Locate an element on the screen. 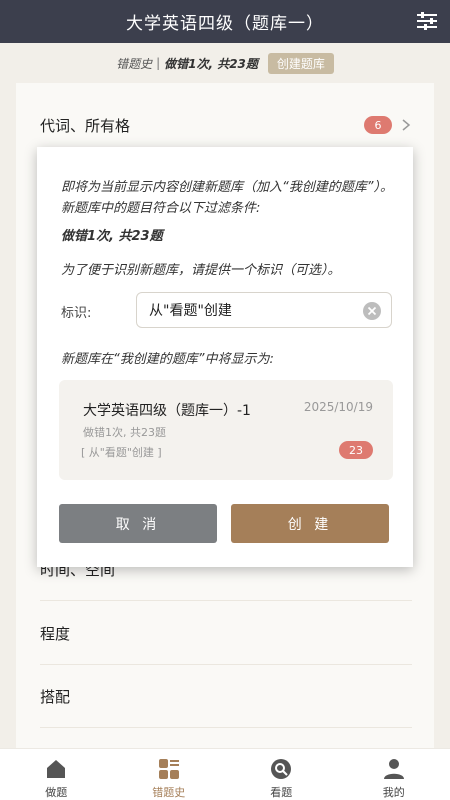  search-bubble-icon is located at coordinates (281, 769).